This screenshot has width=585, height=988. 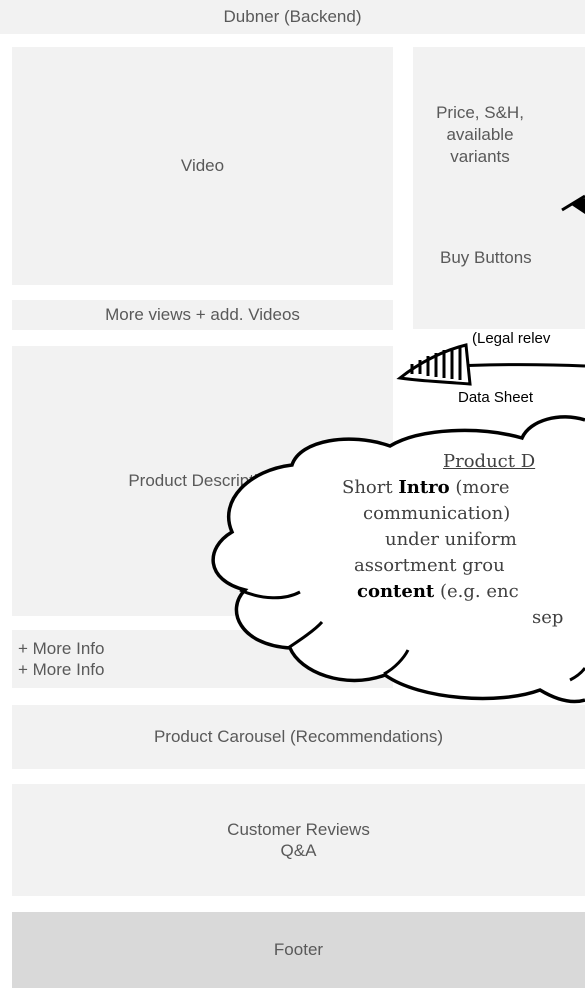 I want to click on customer-reviews-line-1: Customer Reviews, so click(x=298, y=829).